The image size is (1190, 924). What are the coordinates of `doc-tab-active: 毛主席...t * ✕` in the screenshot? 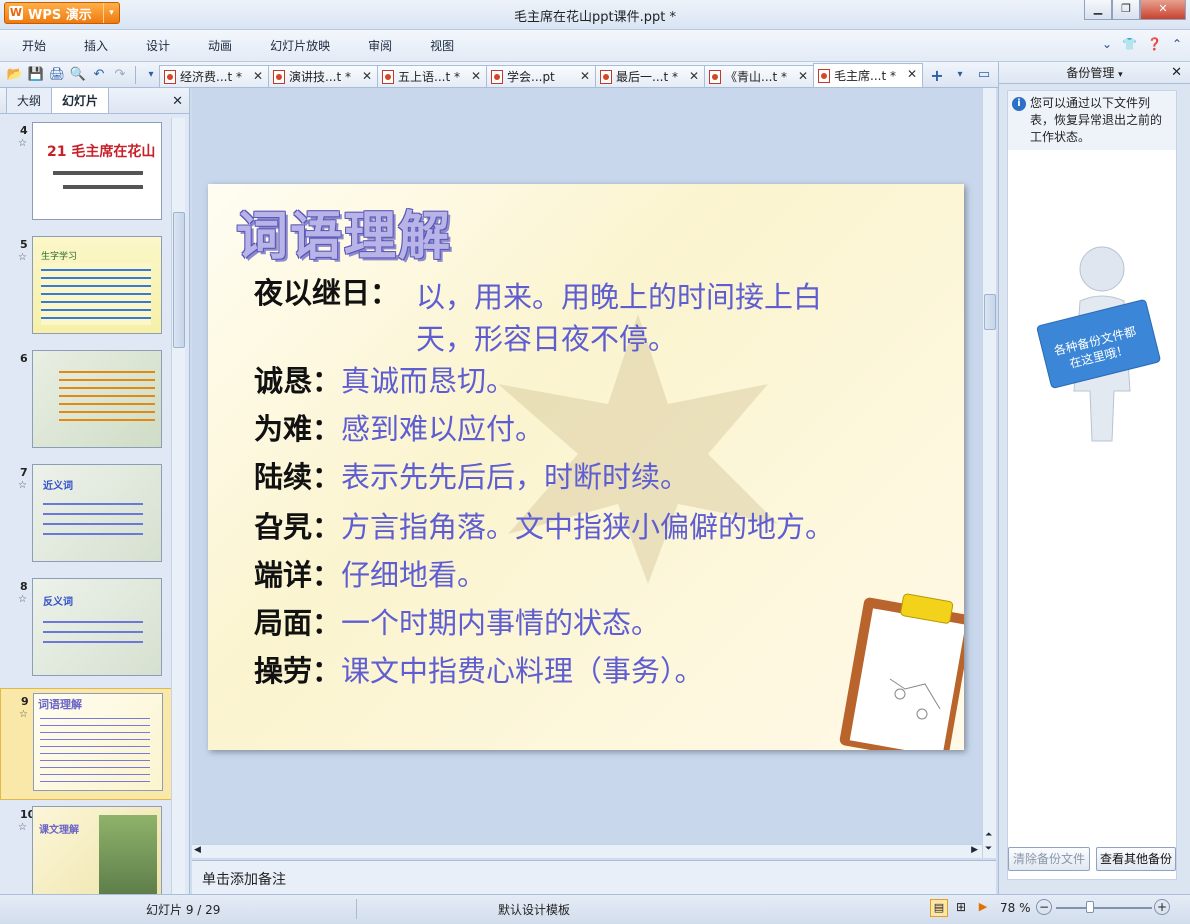 It's located at (868, 75).